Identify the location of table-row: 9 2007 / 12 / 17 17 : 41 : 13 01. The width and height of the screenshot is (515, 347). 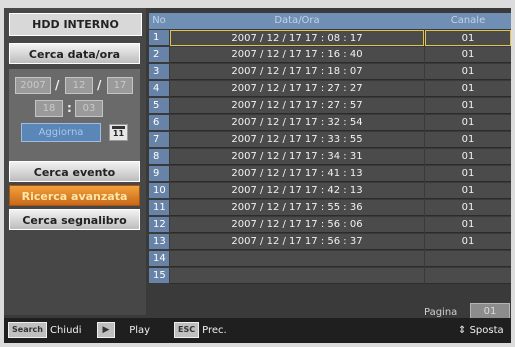
(330, 174).